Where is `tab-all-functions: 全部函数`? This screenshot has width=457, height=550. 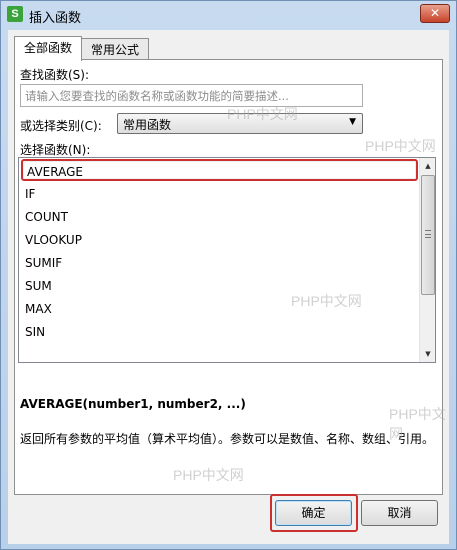
tab-all-functions: 全部函数 is located at coordinates (48, 48).